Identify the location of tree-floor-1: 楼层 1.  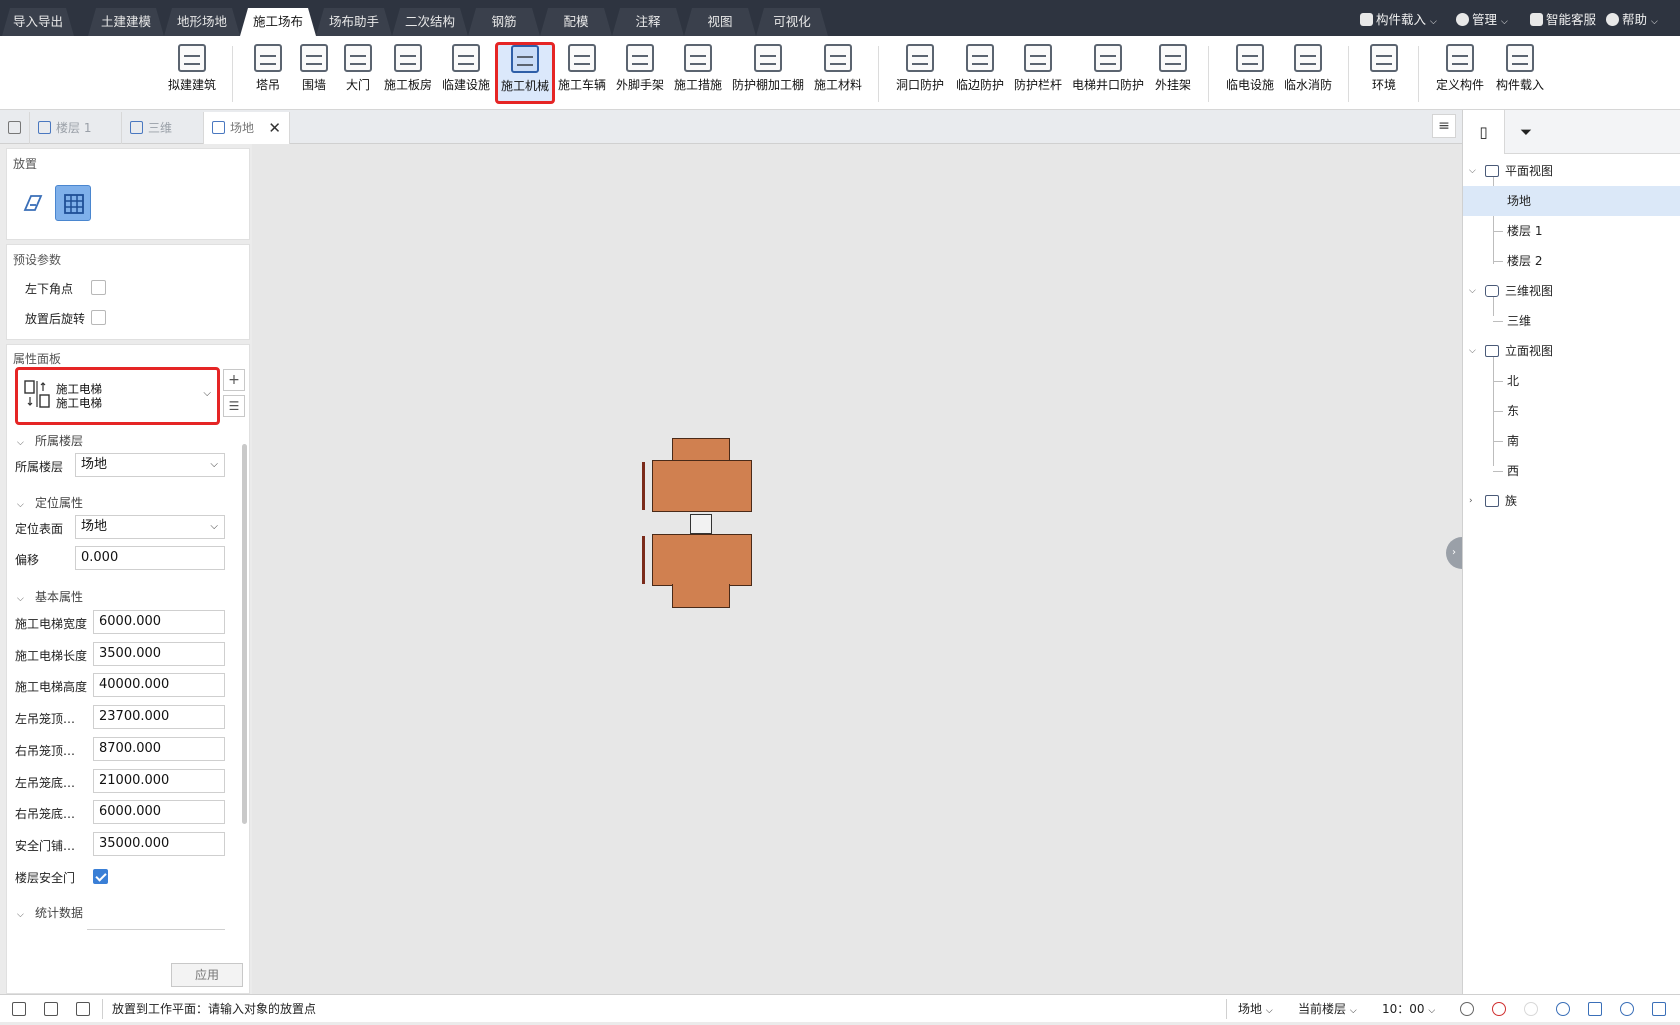
(1571, 231).